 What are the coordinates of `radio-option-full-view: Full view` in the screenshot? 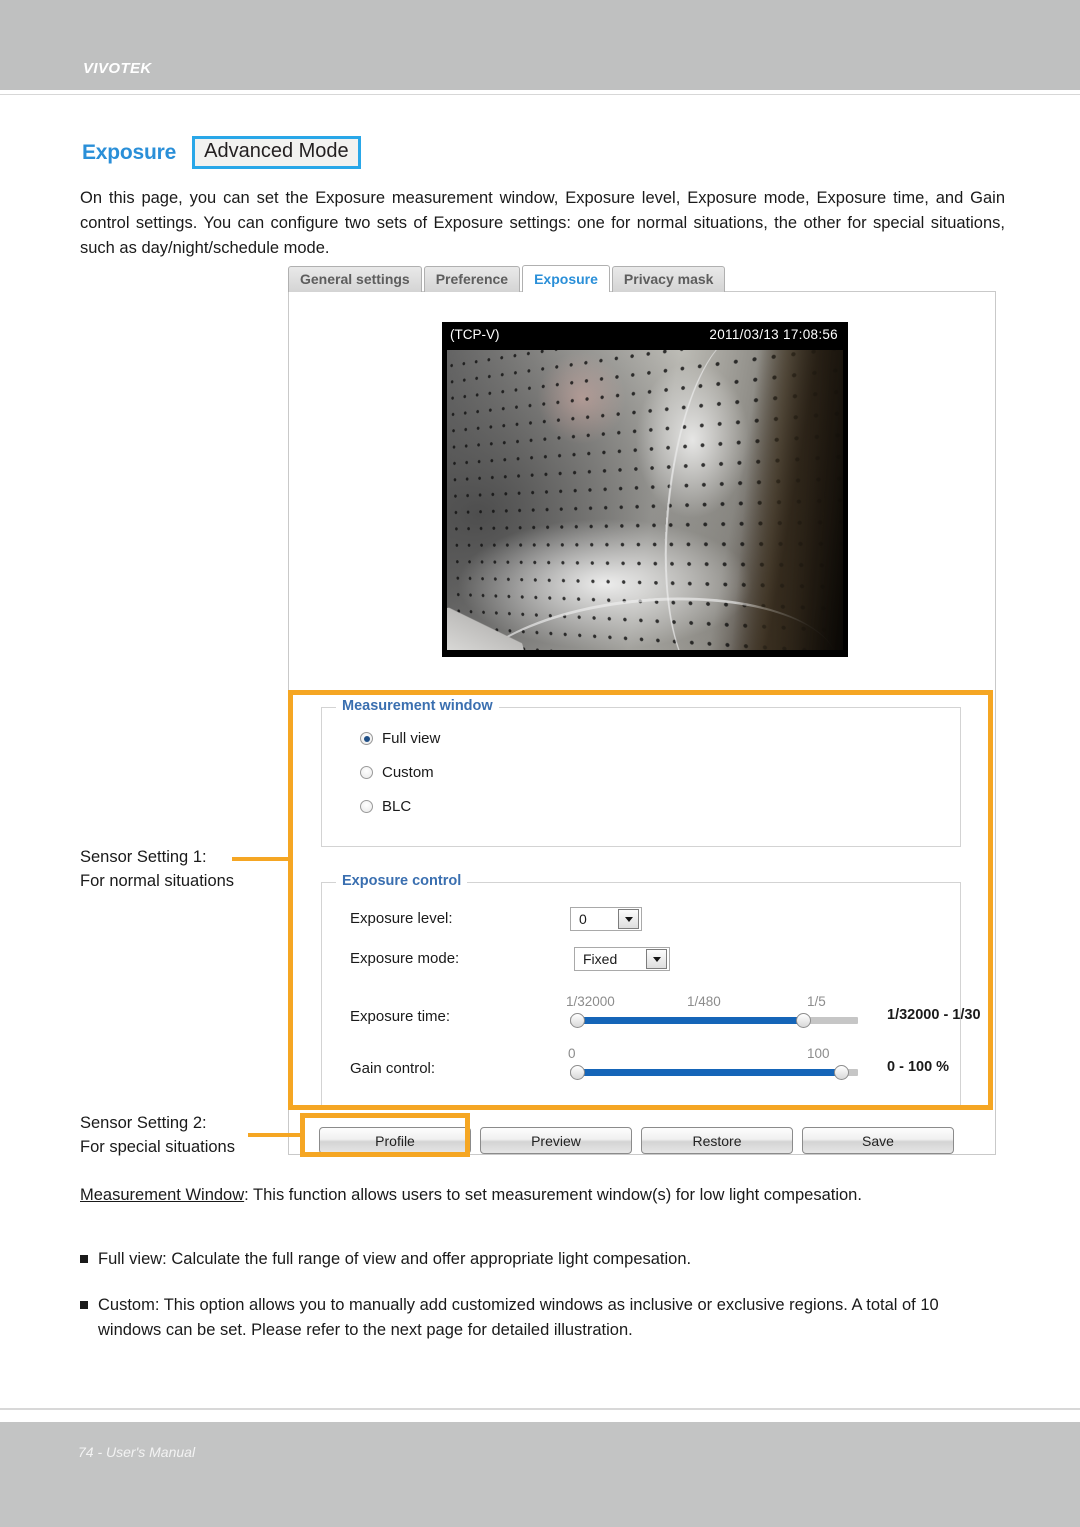 It's located at (400, 738).